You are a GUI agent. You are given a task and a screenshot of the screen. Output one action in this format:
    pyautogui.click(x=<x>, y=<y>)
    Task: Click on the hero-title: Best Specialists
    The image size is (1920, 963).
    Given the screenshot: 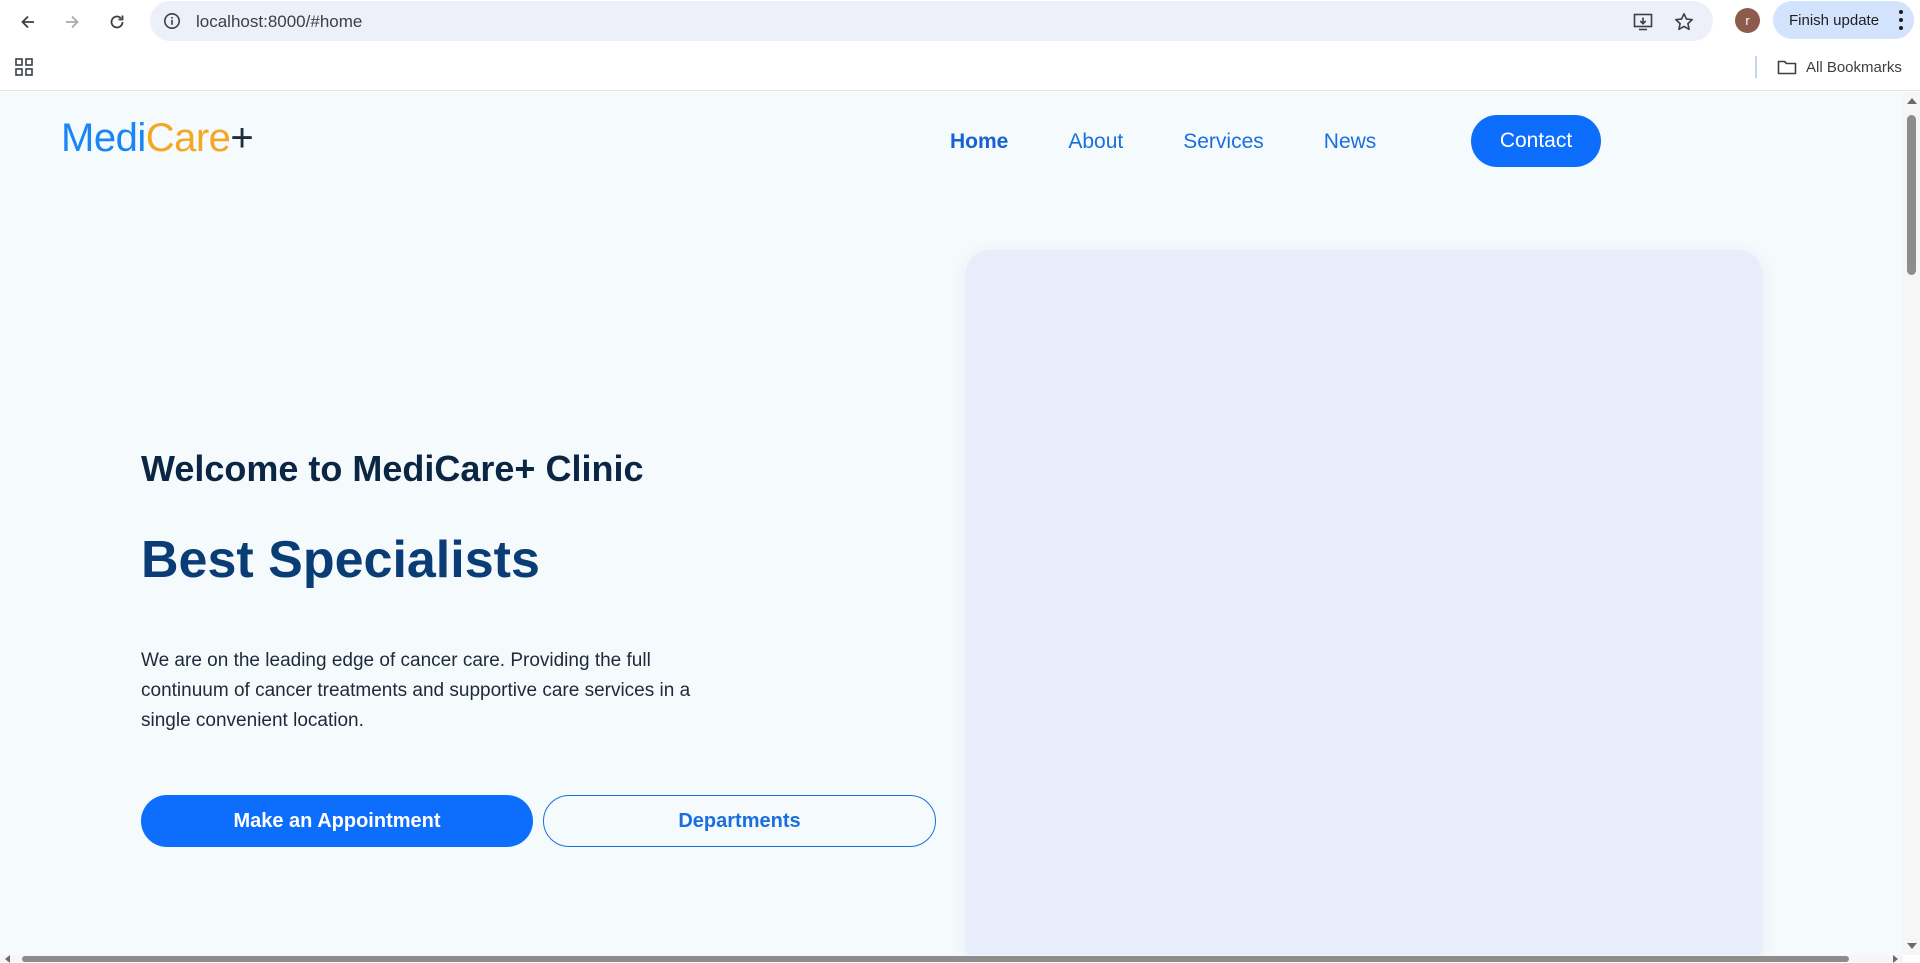 What is the action you would take?
    pyautogui.click(x=340, y=560)
    